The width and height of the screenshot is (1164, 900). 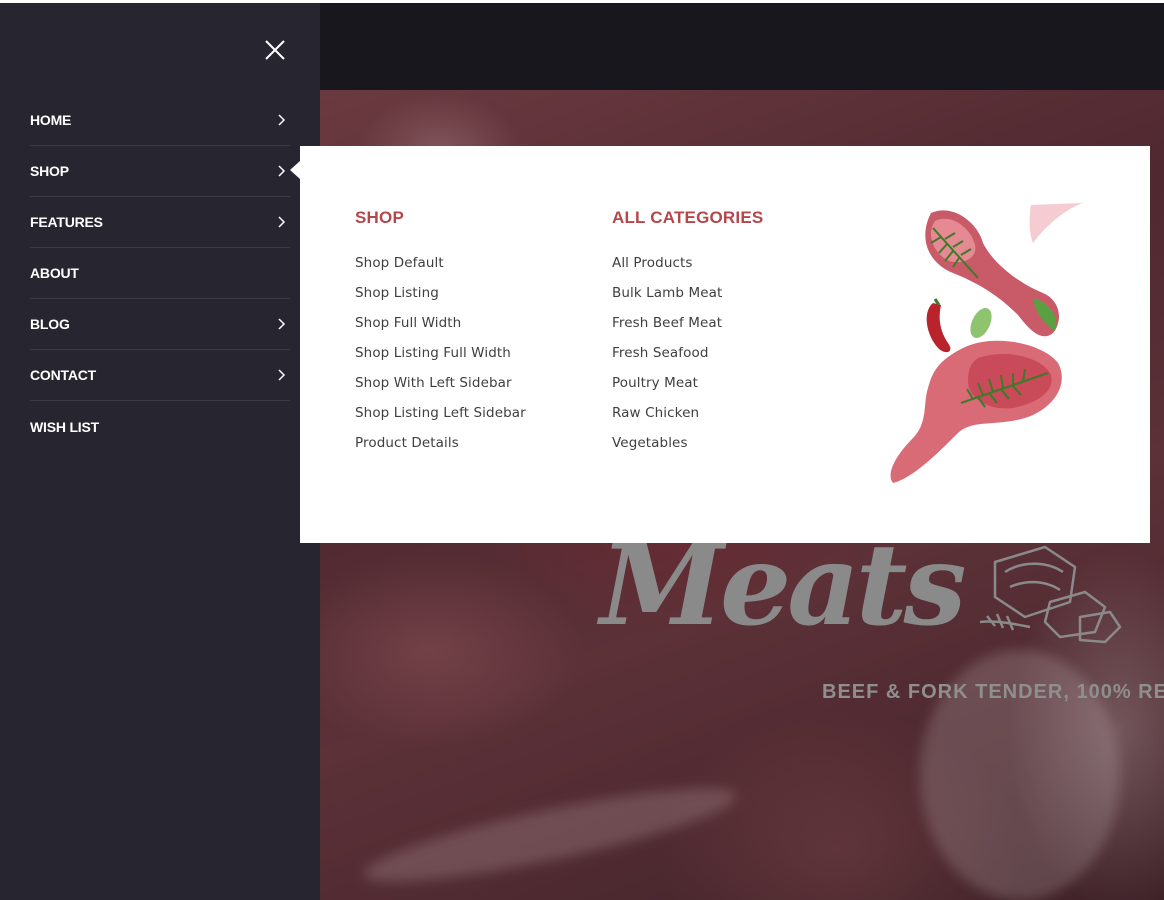 What do you see at coordinates (160, 120) in the screenshot?
I see `nav-item-home: HOME` at bounding box center [160, 120].